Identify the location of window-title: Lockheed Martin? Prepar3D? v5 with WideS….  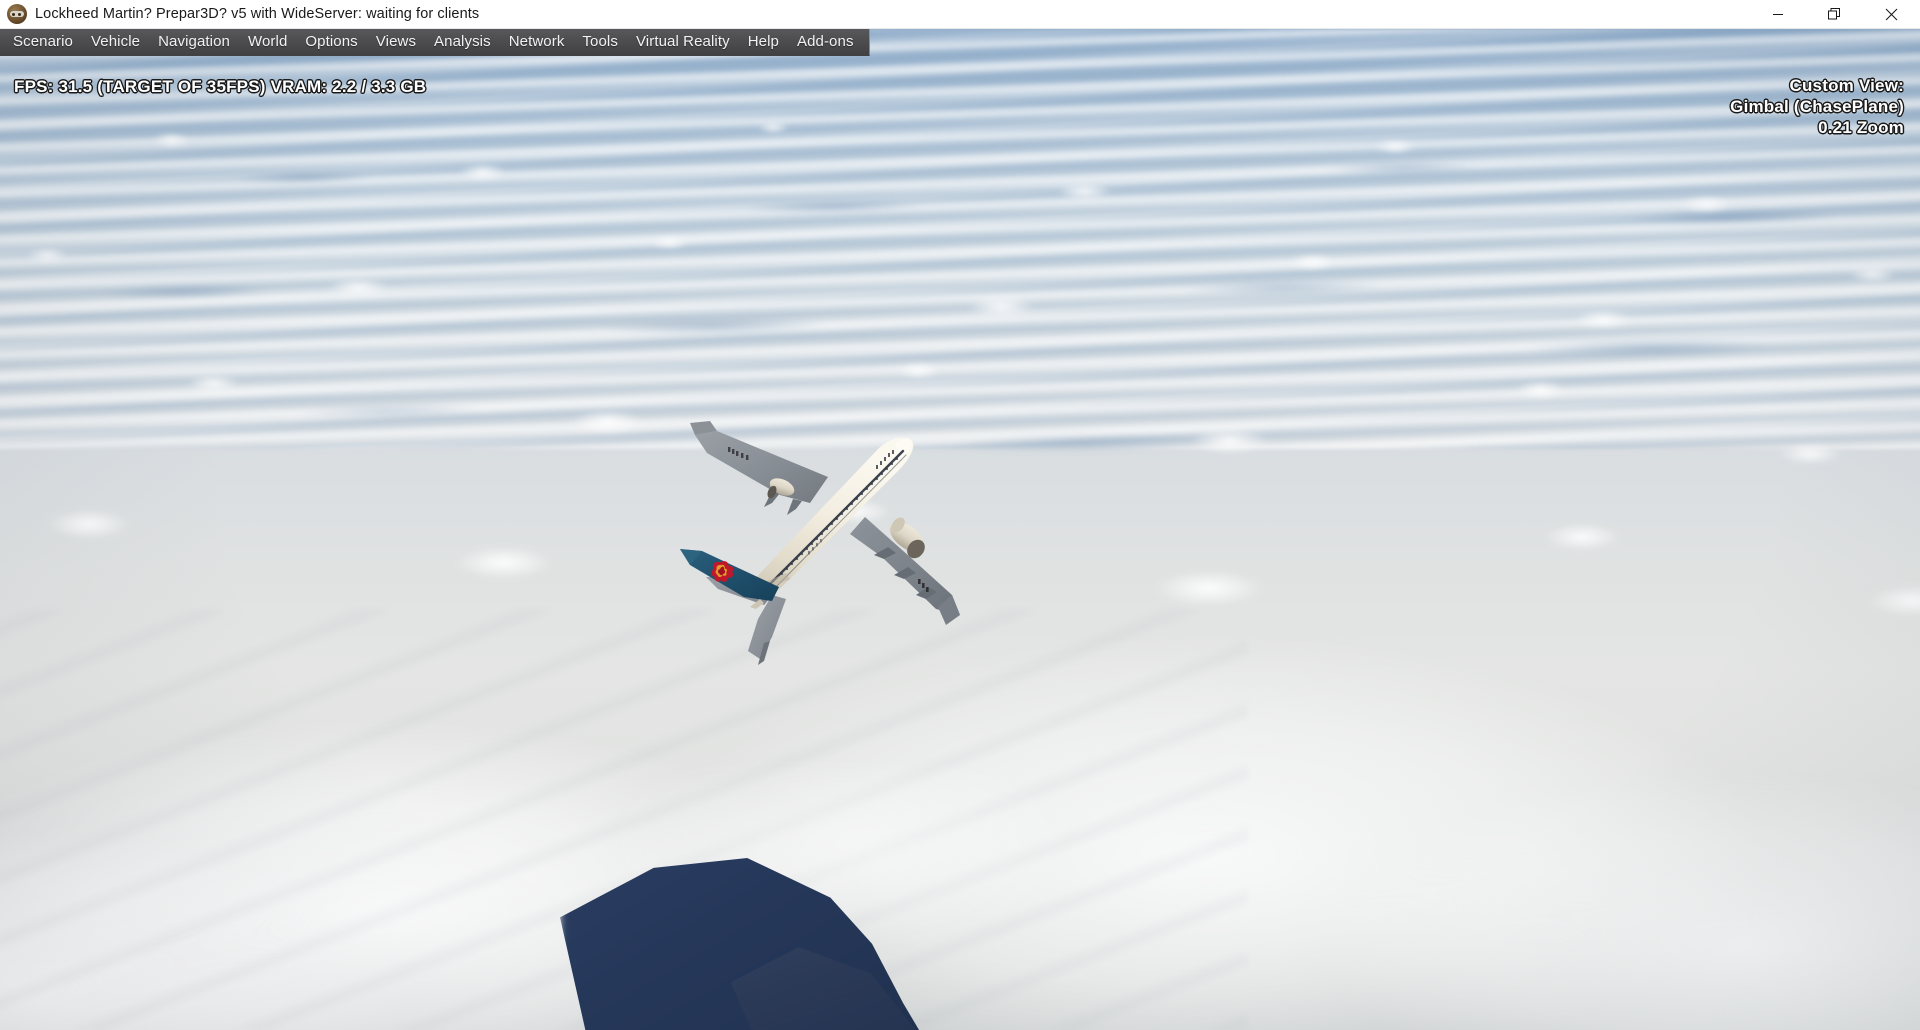
(257, 14).